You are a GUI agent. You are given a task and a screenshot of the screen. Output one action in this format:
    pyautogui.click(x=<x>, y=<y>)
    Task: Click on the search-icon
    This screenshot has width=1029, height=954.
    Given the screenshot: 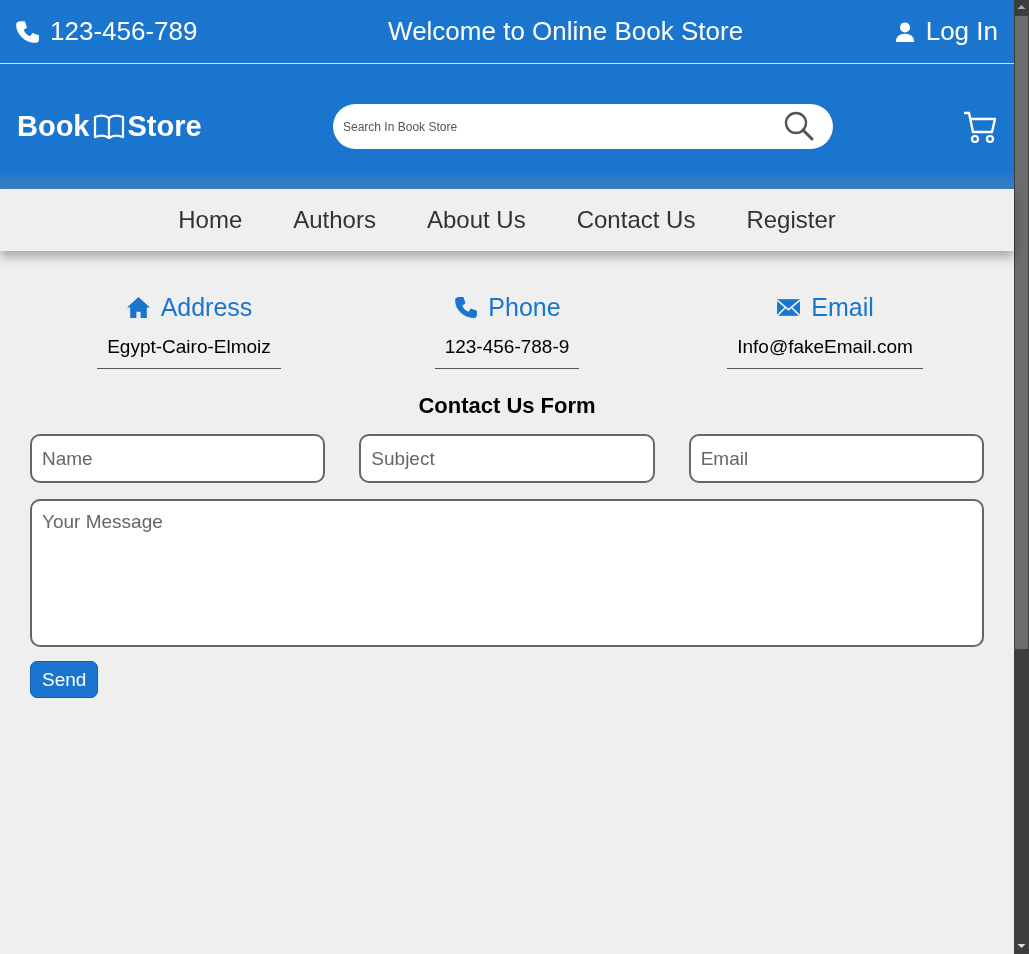 What is the action you would take?
    pyautogui.click(x=799, y=126)
    